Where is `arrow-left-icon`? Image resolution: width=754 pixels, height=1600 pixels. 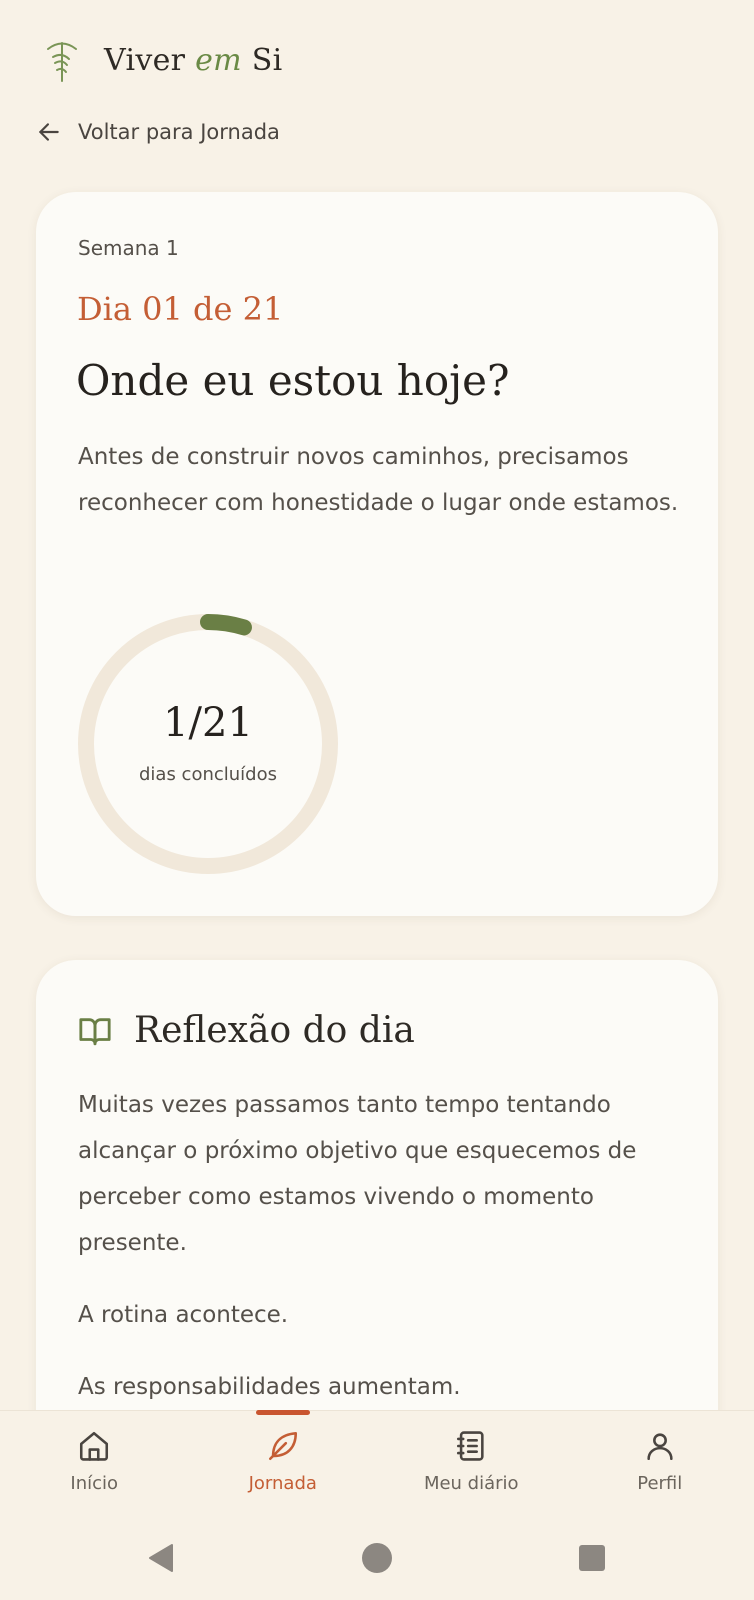 arrow-left-icon is located at coordinates (49, 132).